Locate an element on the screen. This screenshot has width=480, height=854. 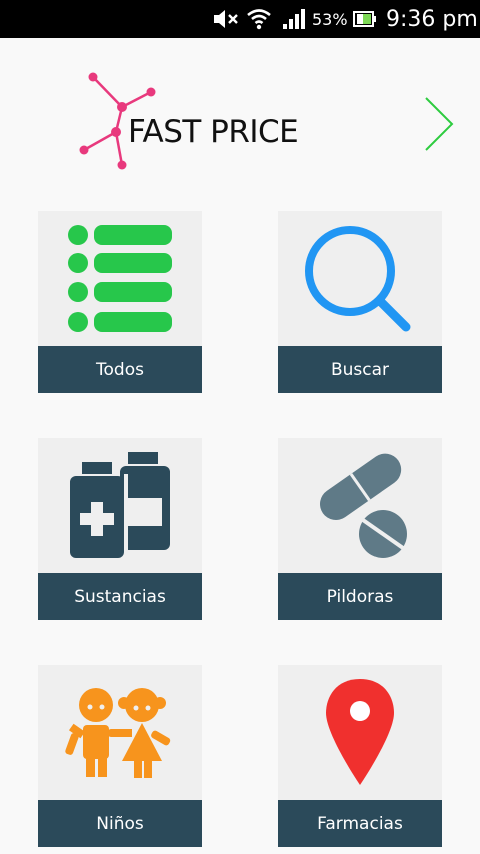
menu-tile-label: Todos is located at coordinates (120, 369).